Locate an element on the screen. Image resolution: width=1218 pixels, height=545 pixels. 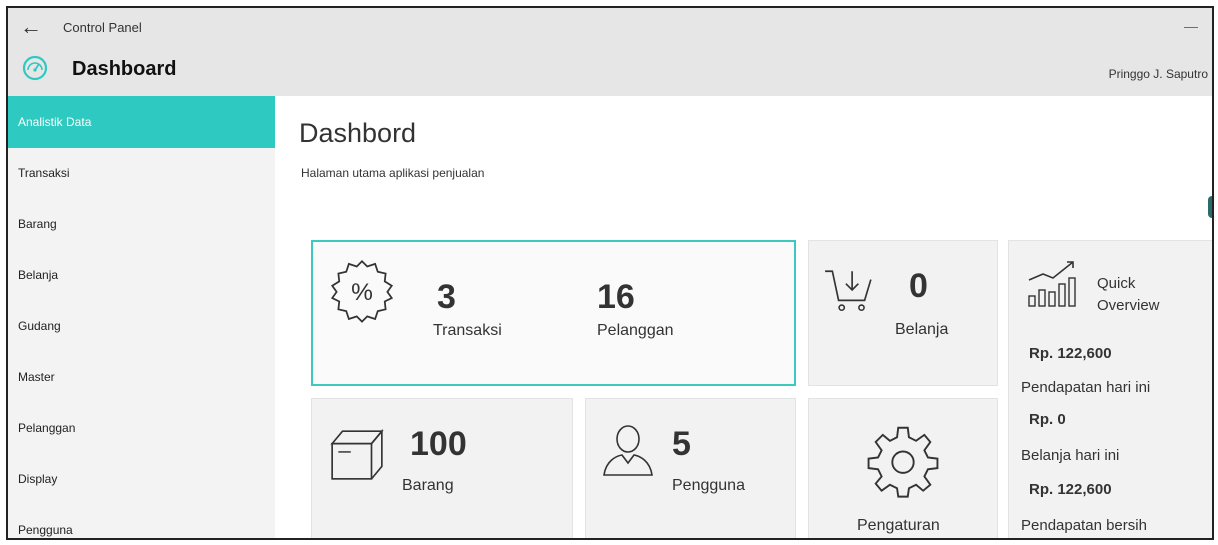
sidebar-item-display: Display is located at coordinates (141, 479).